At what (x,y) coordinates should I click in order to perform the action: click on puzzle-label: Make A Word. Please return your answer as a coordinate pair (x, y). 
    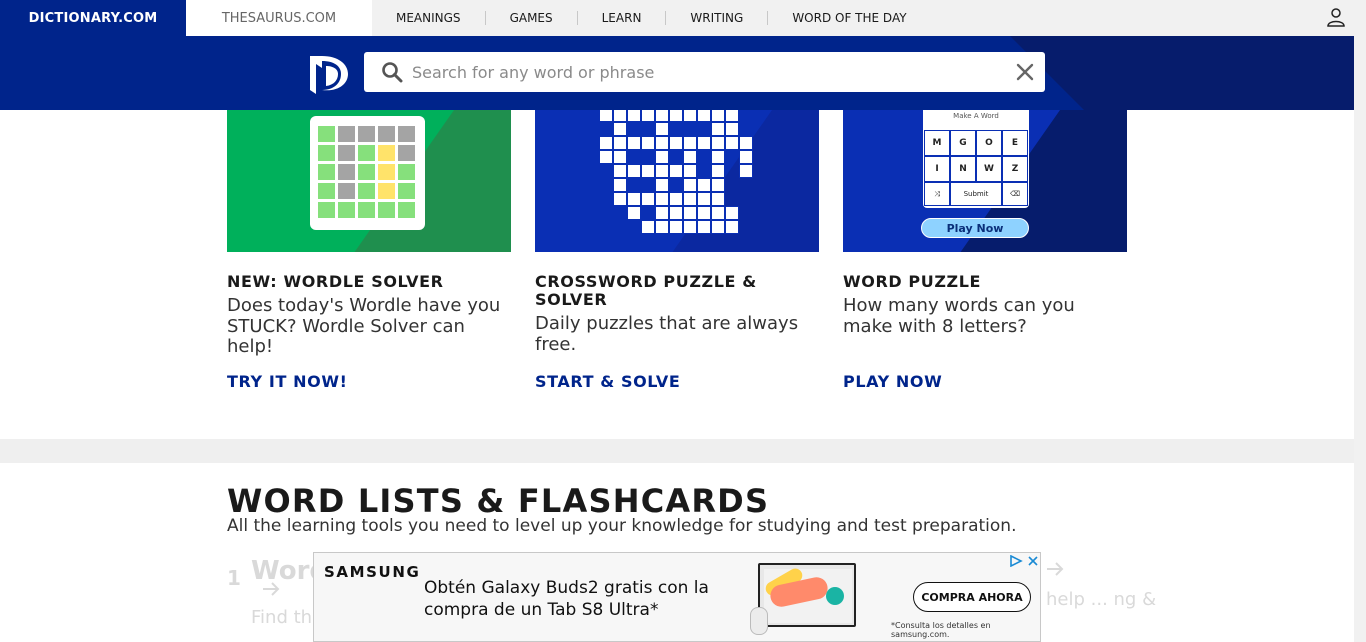
    Looking at the image, I should click on (976, 116).